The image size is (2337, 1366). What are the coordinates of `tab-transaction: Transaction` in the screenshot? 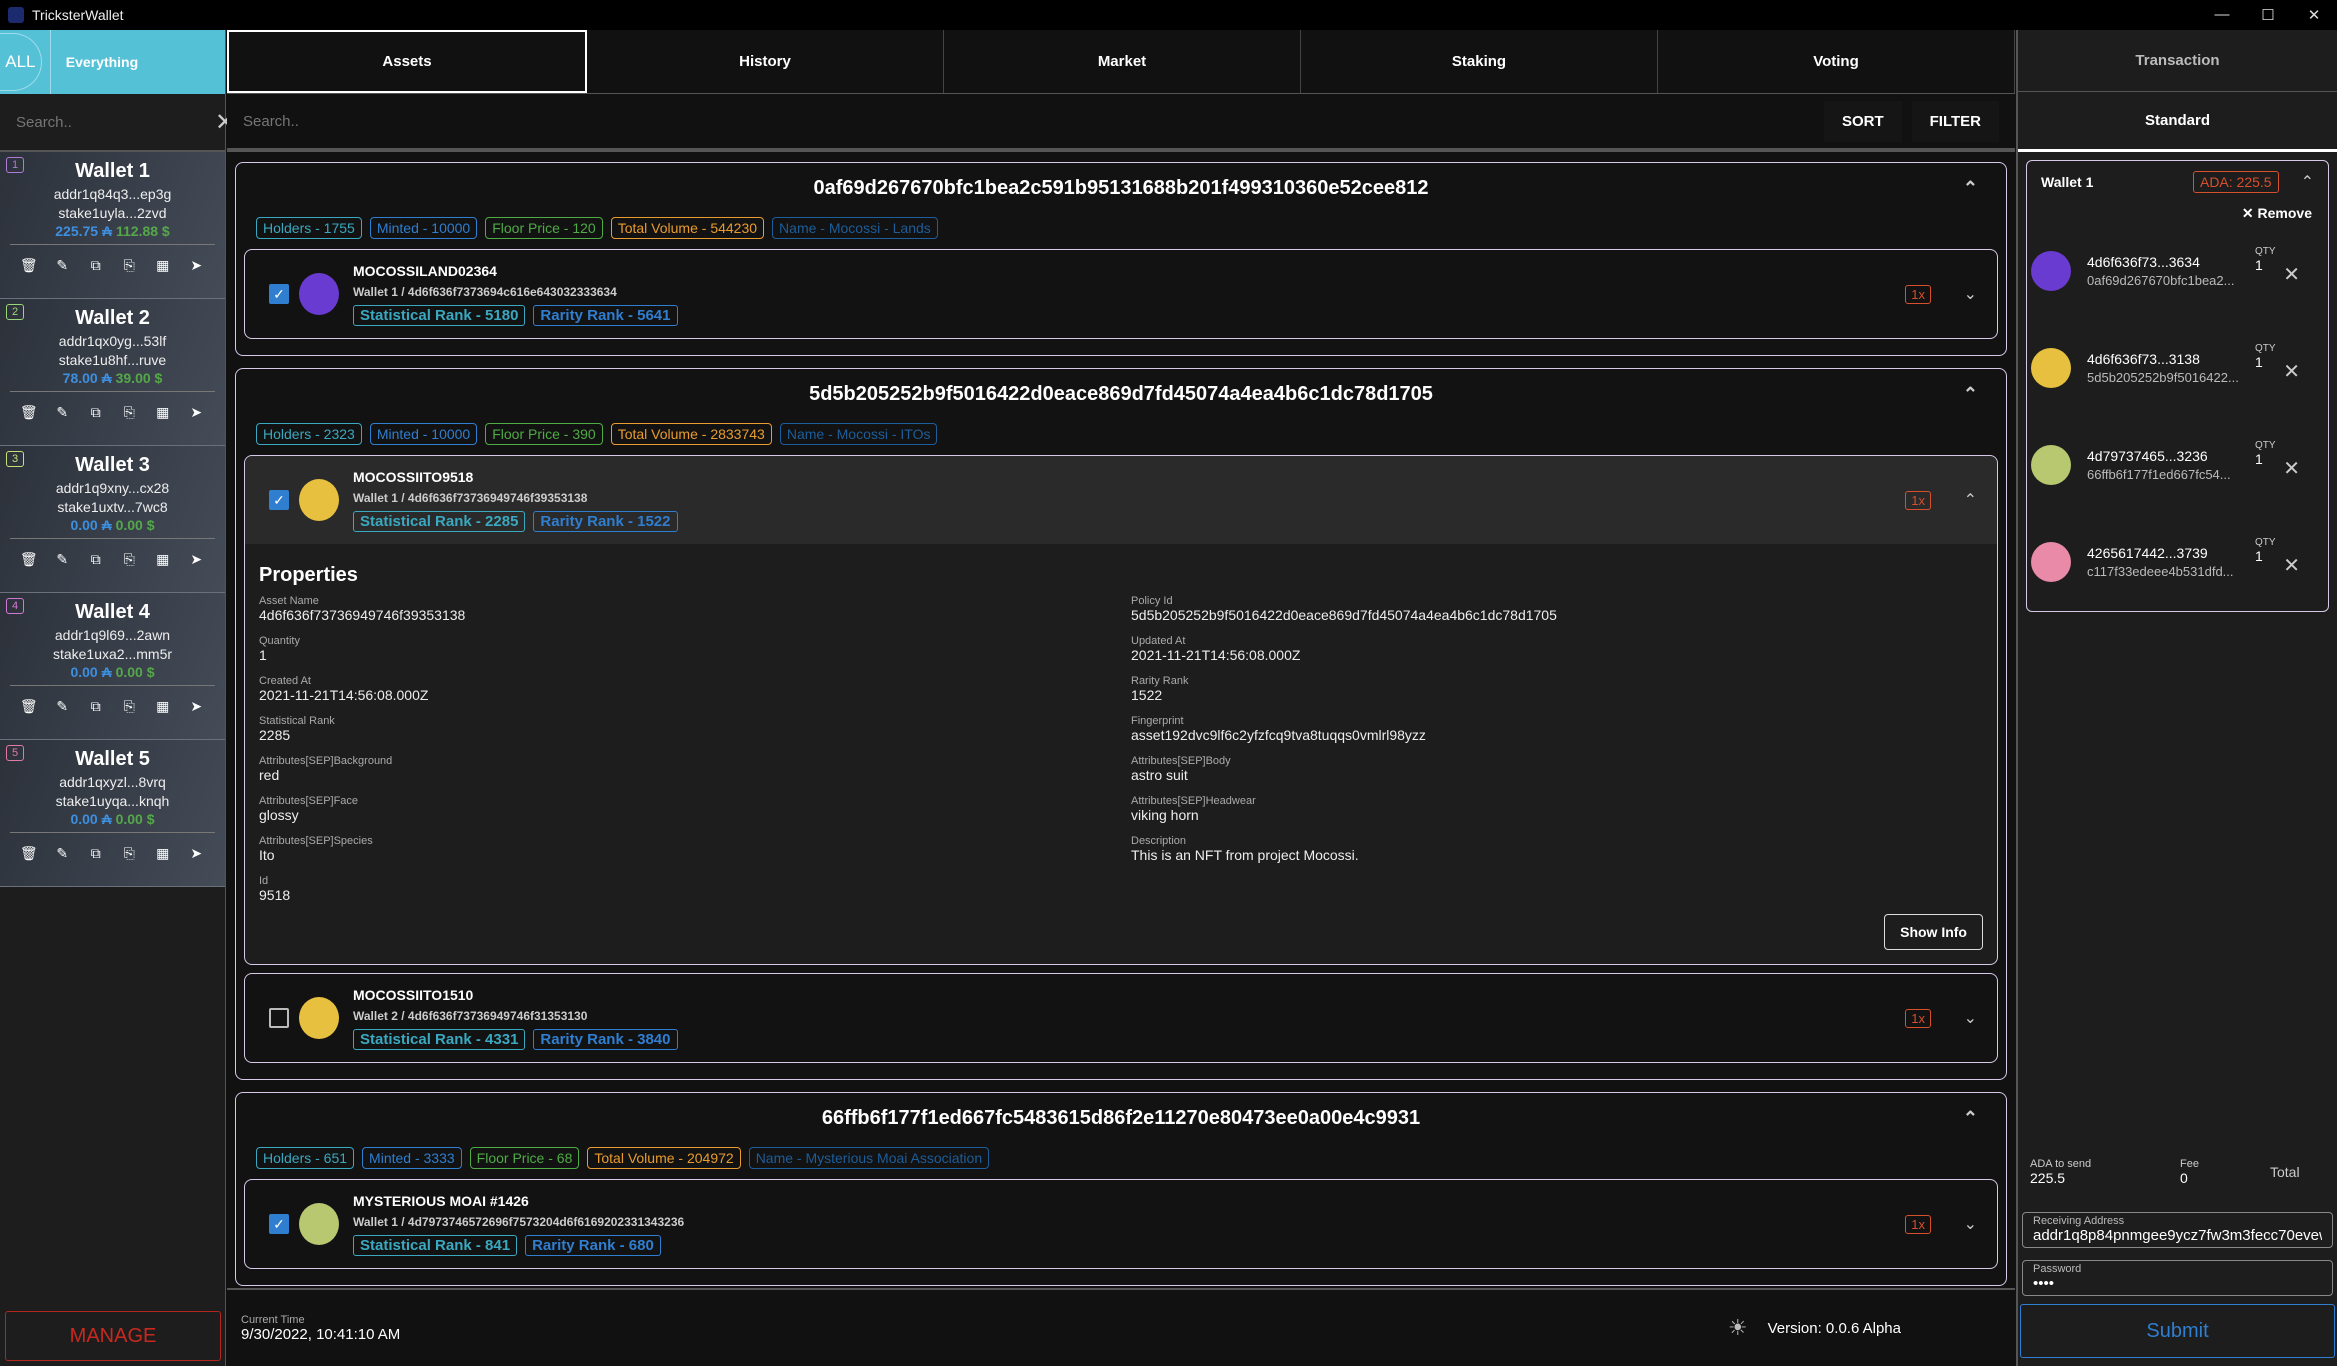 It's located at (2177, 61).